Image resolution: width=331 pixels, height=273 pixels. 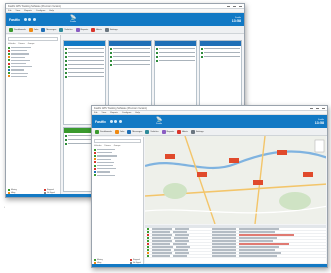 I want to click on legend-label: Moving, so click(x=14, y=190).